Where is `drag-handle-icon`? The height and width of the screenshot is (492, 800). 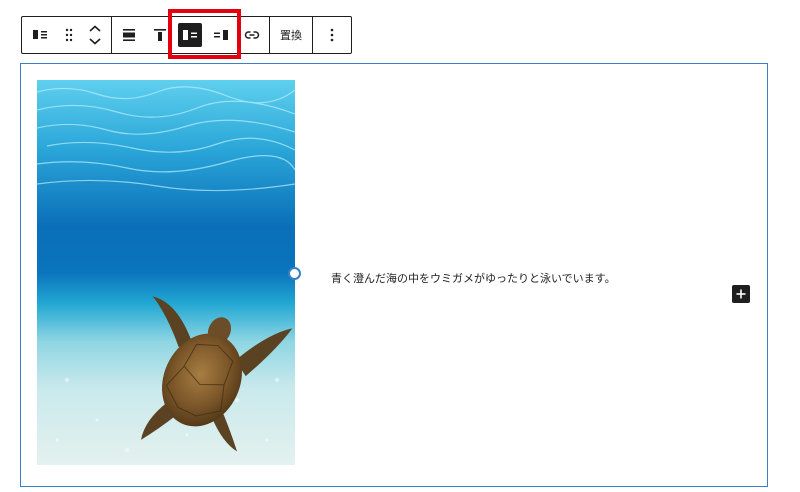
drag-handle-icon is located at coordinates (69, 35).